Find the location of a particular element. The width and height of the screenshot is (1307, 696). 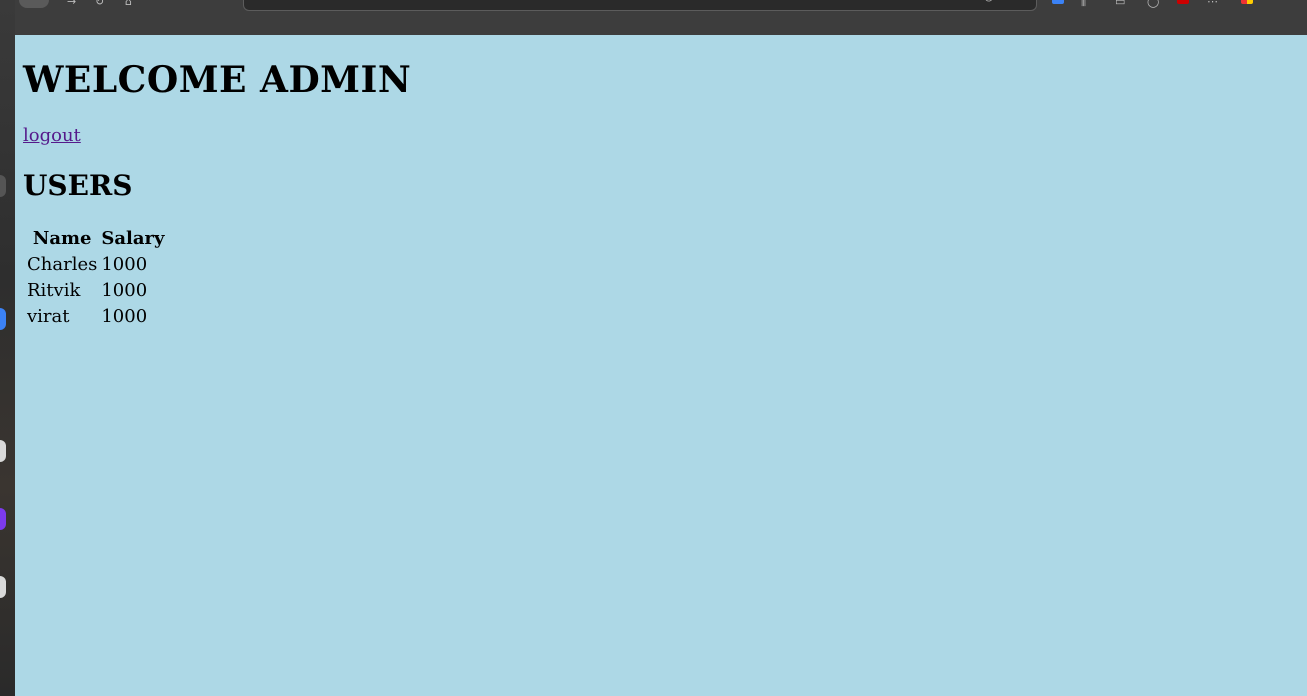

table-row: Charles 1000 is located at coordinates (95, 265).